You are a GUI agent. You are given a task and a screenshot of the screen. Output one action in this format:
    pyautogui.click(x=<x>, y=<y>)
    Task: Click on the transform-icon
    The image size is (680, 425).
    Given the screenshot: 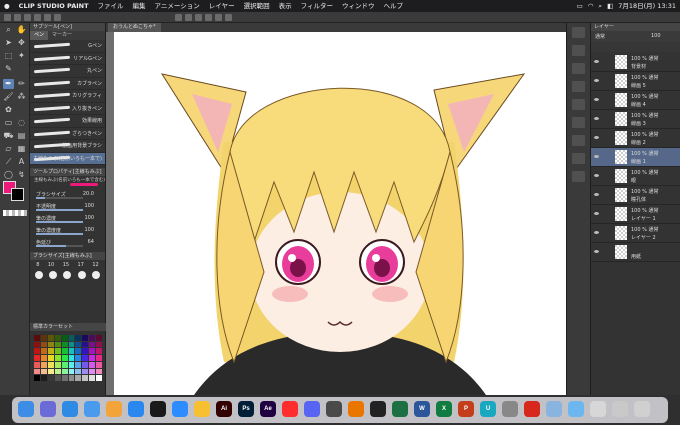 What is the action you would take?
    pyautogui.click(x=188, y=17)
    